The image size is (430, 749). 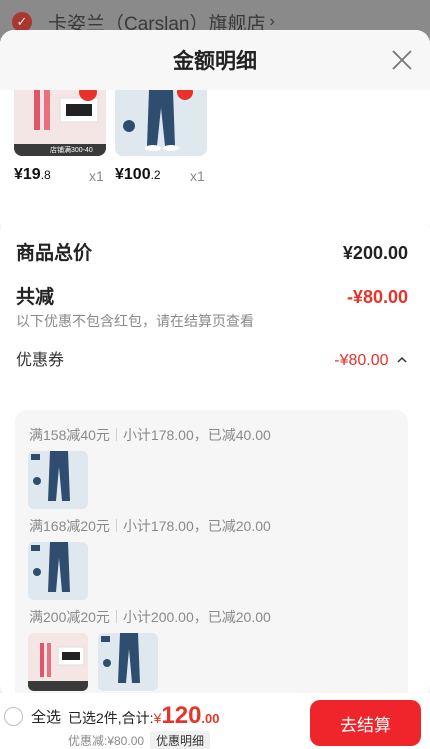 I want to click on coupon-rule: 满200减20元 小计200.00，已减20.00, so click(x=150, y=617).